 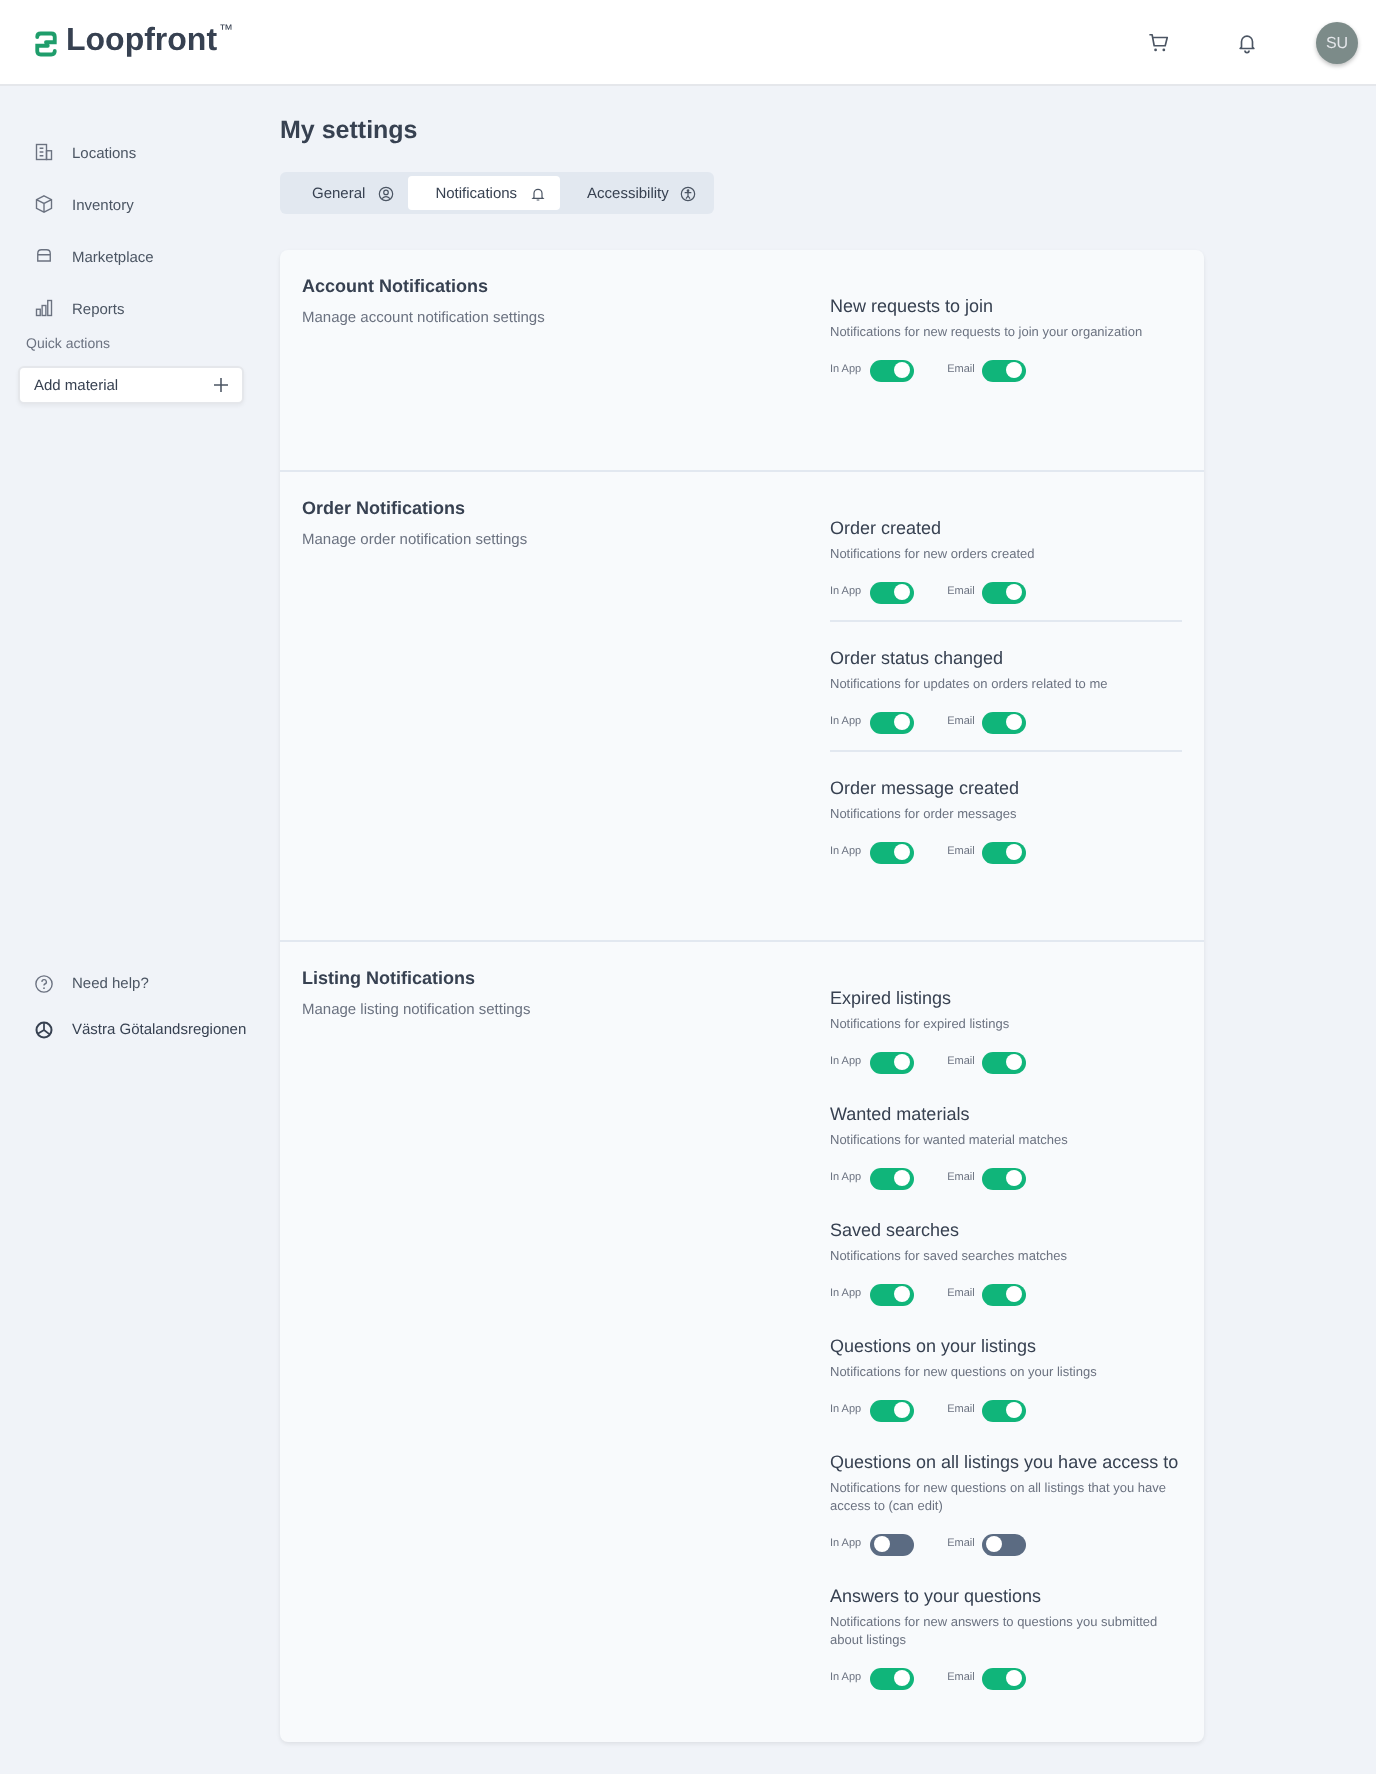 I want to click on cart-icon, so click(x=1159, y=42).